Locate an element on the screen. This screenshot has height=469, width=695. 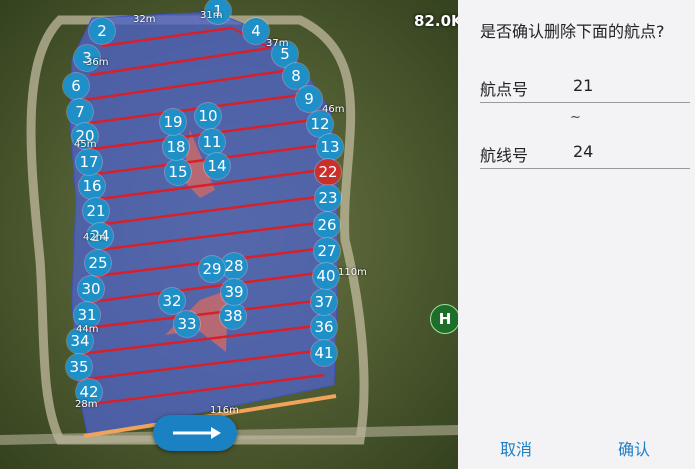
route-value: 24 is located at coordinates (583, 151).